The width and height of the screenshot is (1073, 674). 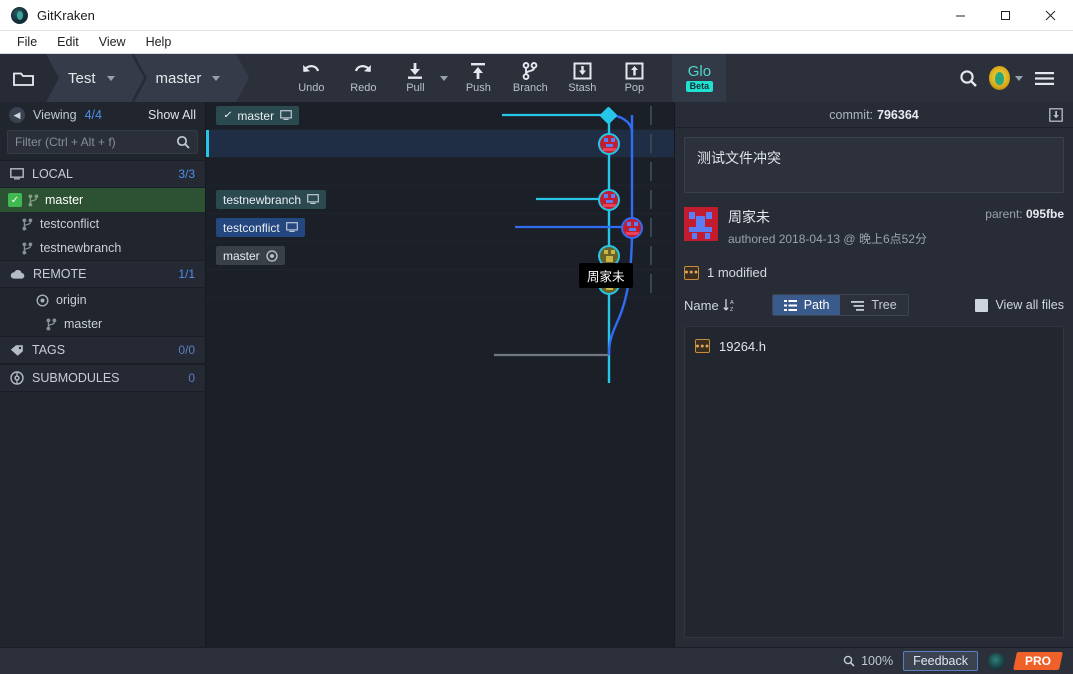 What do you see at coordinates (1044, 214) in the screenshot?
I see `parent-hash: 095fbe` at bounding box center [1044, 214].